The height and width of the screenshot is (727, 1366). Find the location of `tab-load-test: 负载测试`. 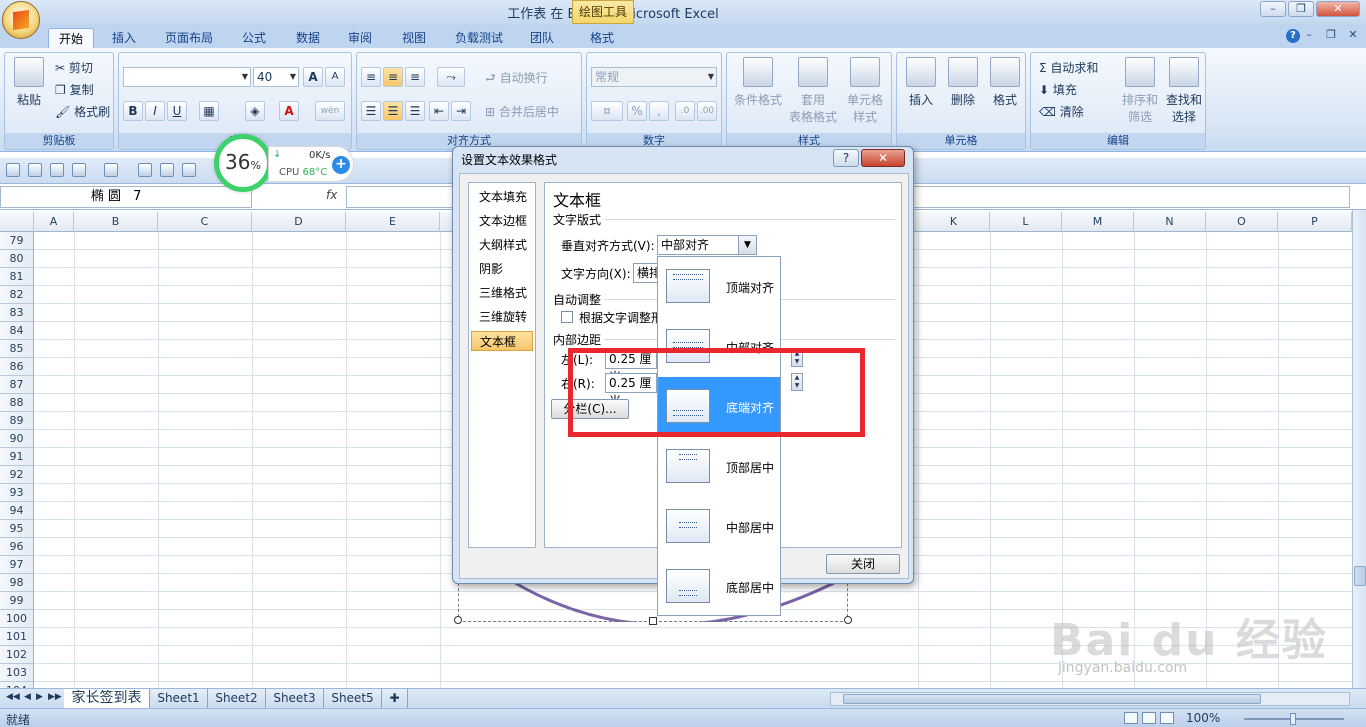

tab-load-test: 负载测试 is located at coordinates (479, 38).